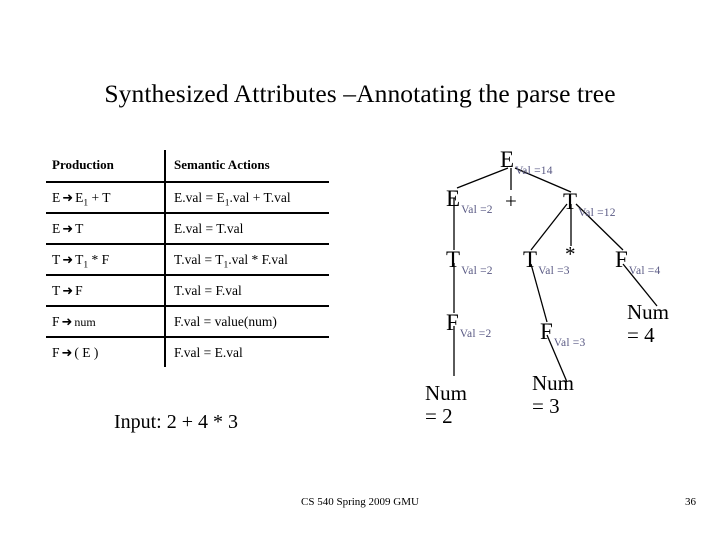 The height and width of the screenshot is (540, 720). I want to click on tree-leaf-num-left: Num = 2, so click(446, 404).